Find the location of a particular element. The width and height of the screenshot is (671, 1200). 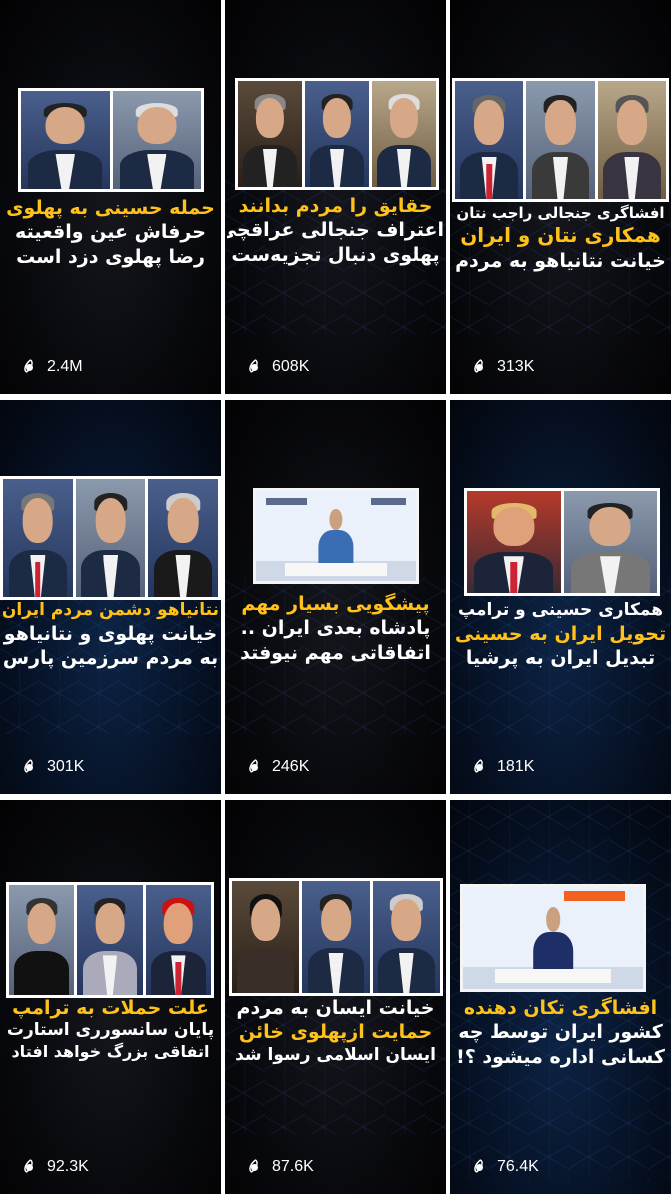

caption-line: پهلوی دنبال تجزیه‌ست is located at coordinates (335, 254).